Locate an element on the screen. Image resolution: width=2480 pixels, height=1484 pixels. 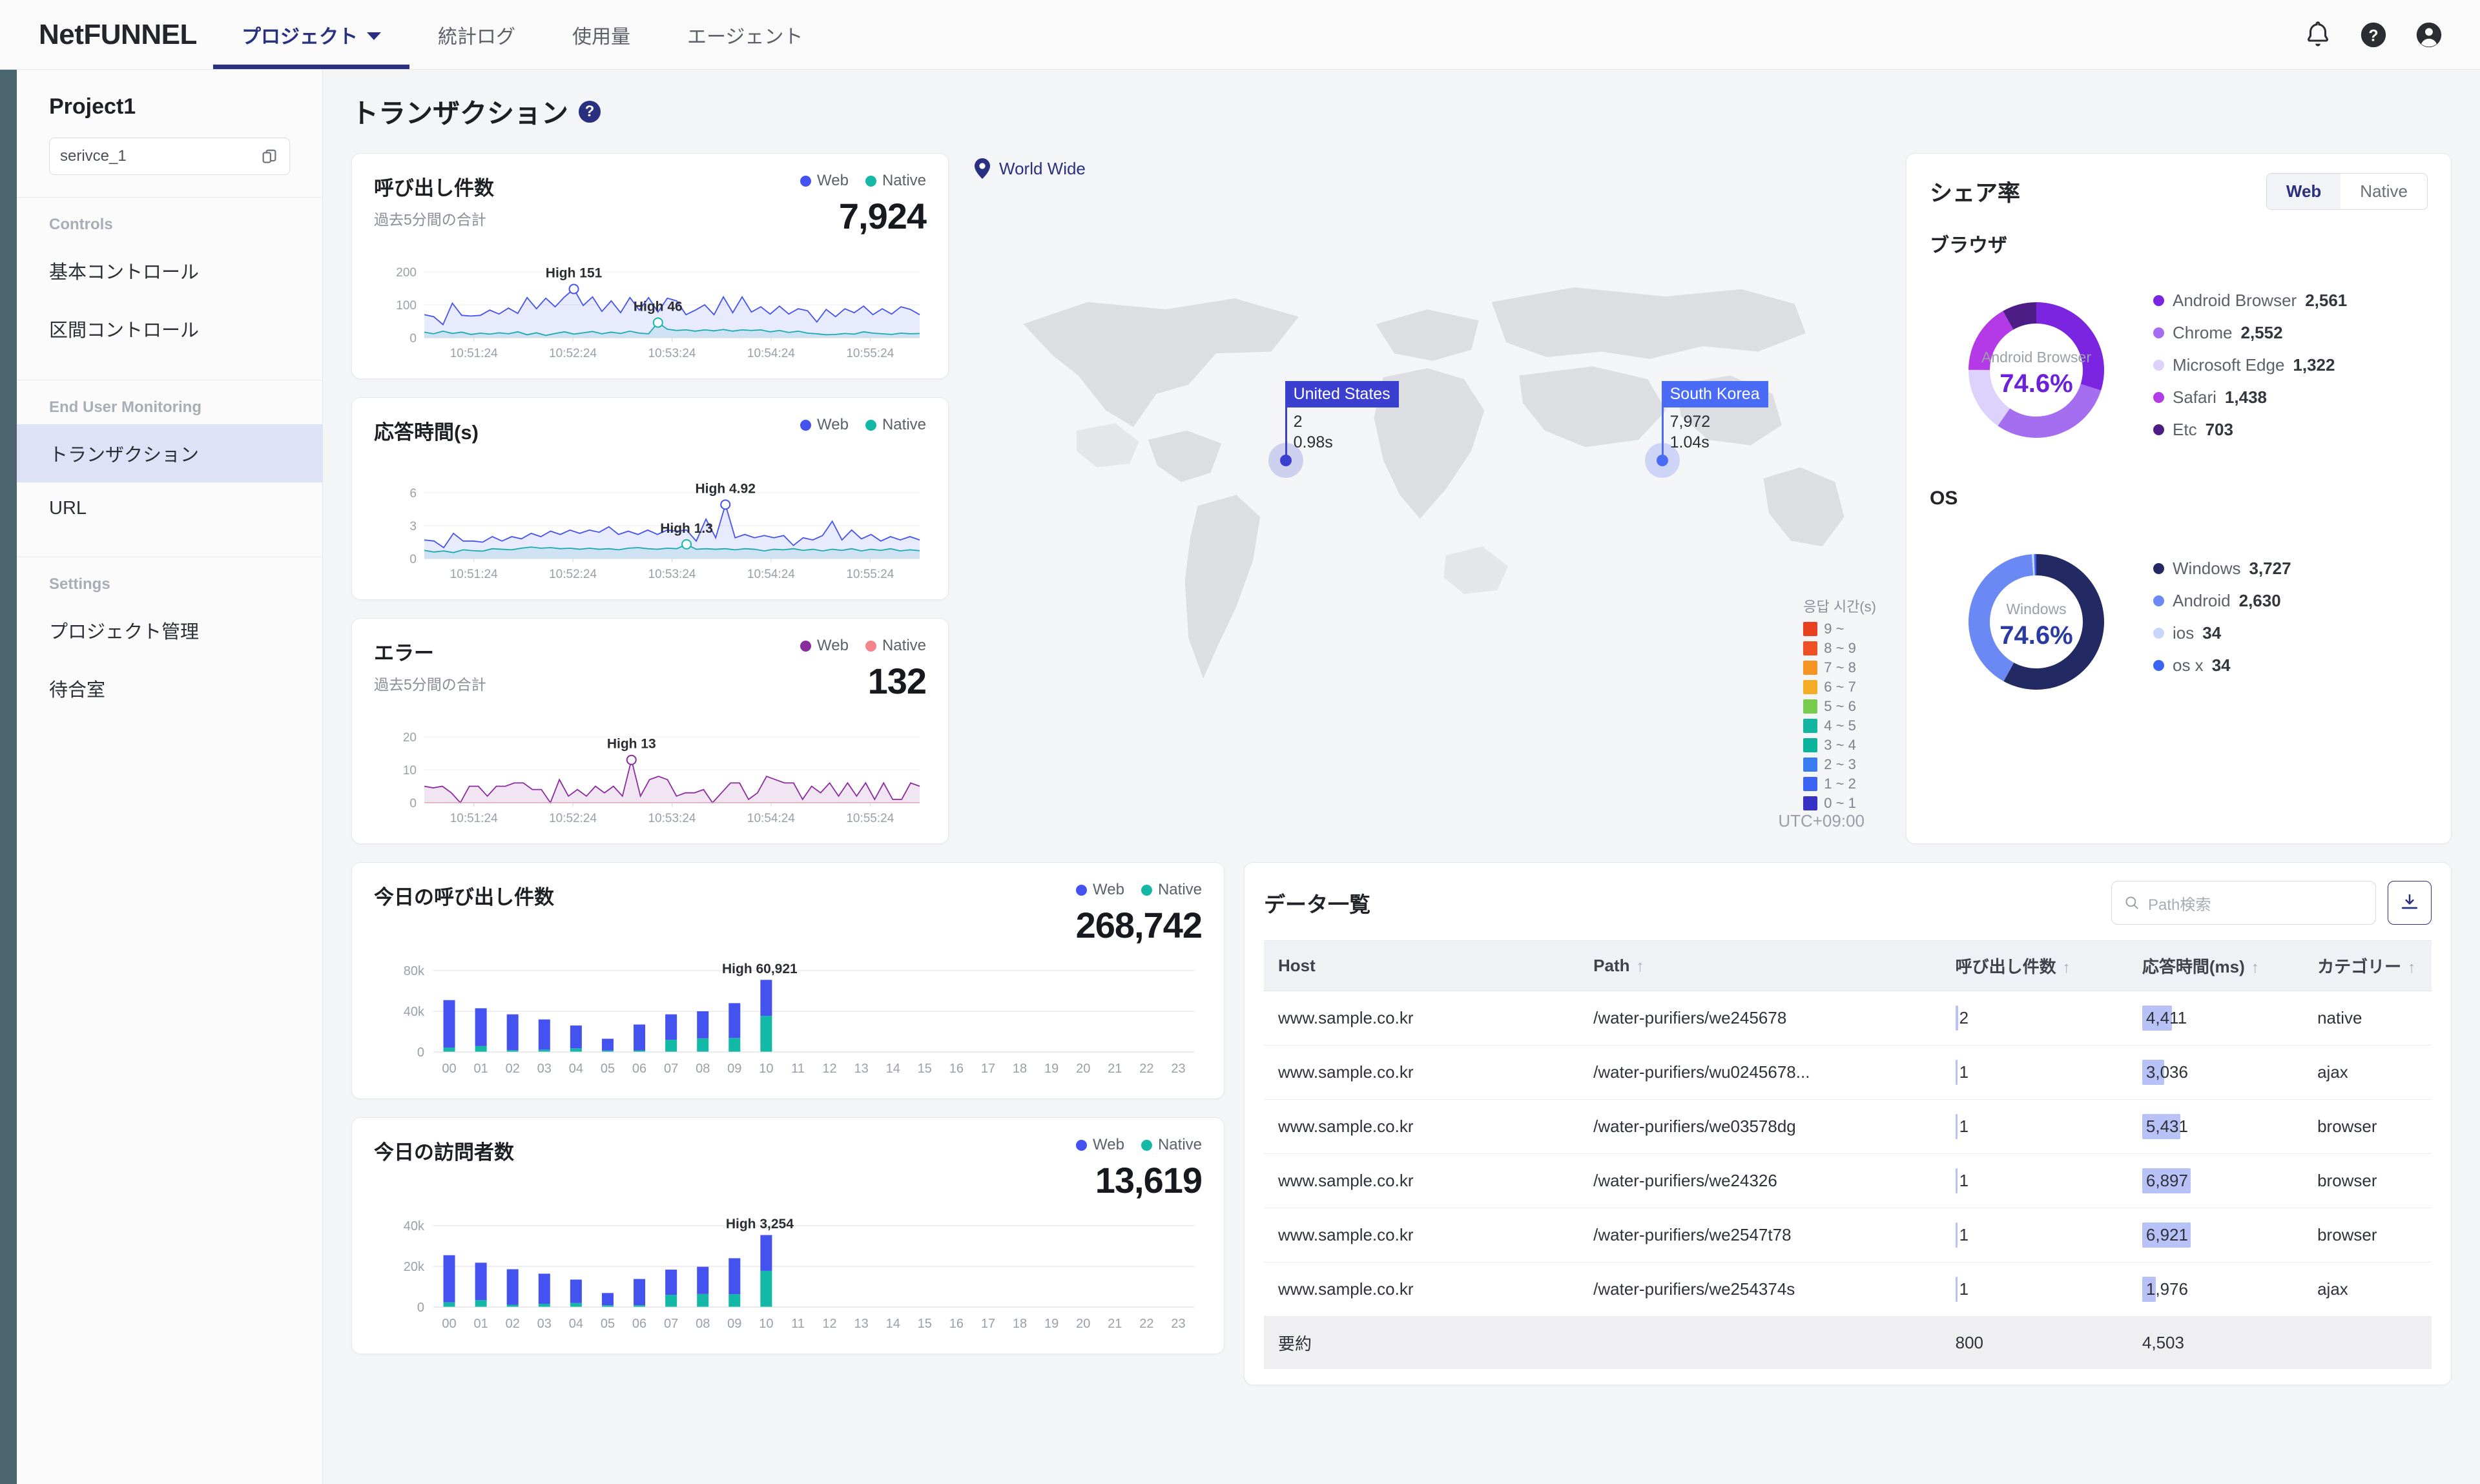
svg-text: 09 is located at coordinates (734, 1324).